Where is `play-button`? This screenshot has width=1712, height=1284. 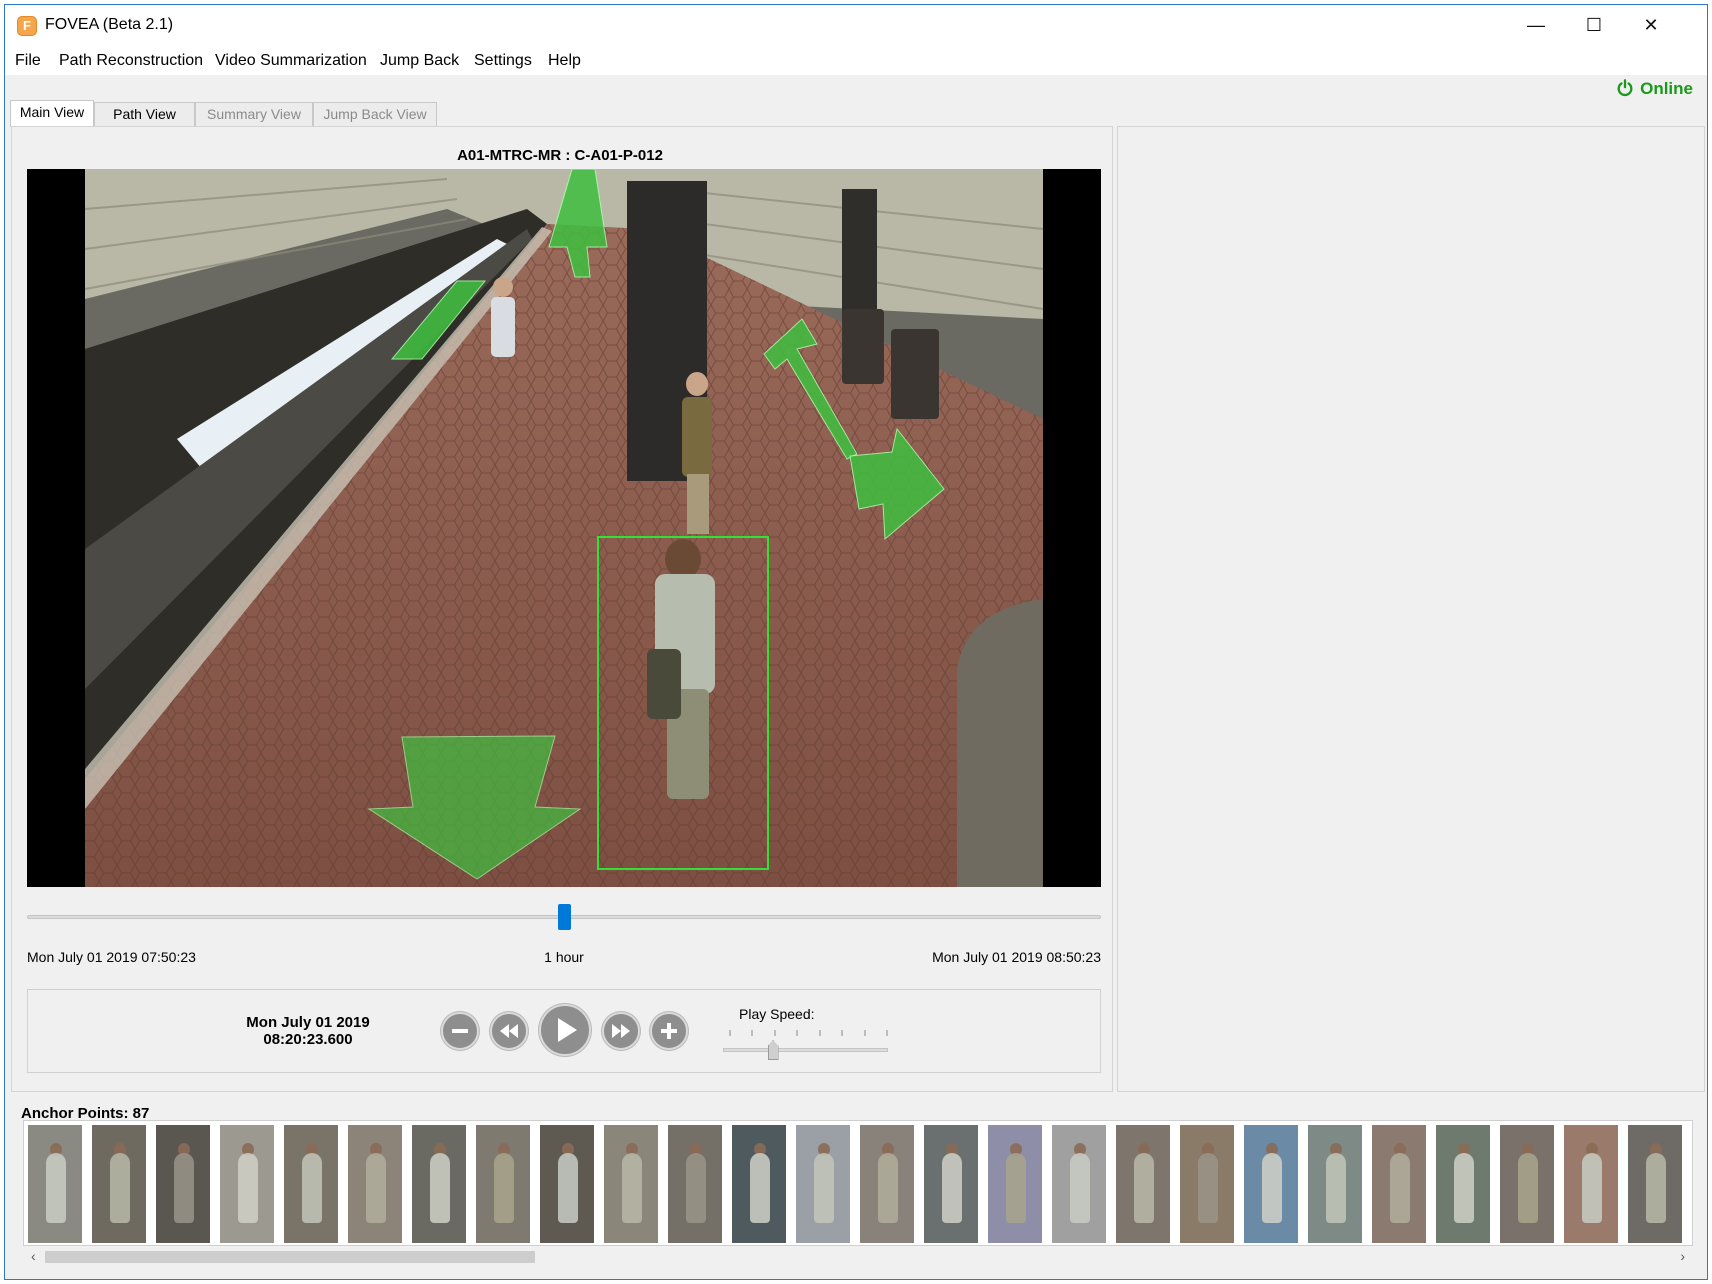
play-button is located at coordinates (565, 1030).